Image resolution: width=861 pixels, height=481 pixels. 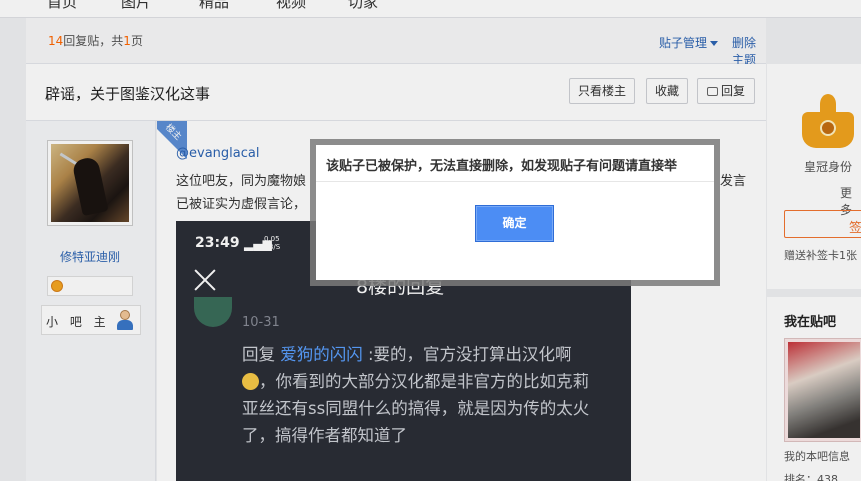 What do you see at coordinates (514, 223) in the screenshot?
I see `confirm-button: 确定` at bounding box center [514, 223].